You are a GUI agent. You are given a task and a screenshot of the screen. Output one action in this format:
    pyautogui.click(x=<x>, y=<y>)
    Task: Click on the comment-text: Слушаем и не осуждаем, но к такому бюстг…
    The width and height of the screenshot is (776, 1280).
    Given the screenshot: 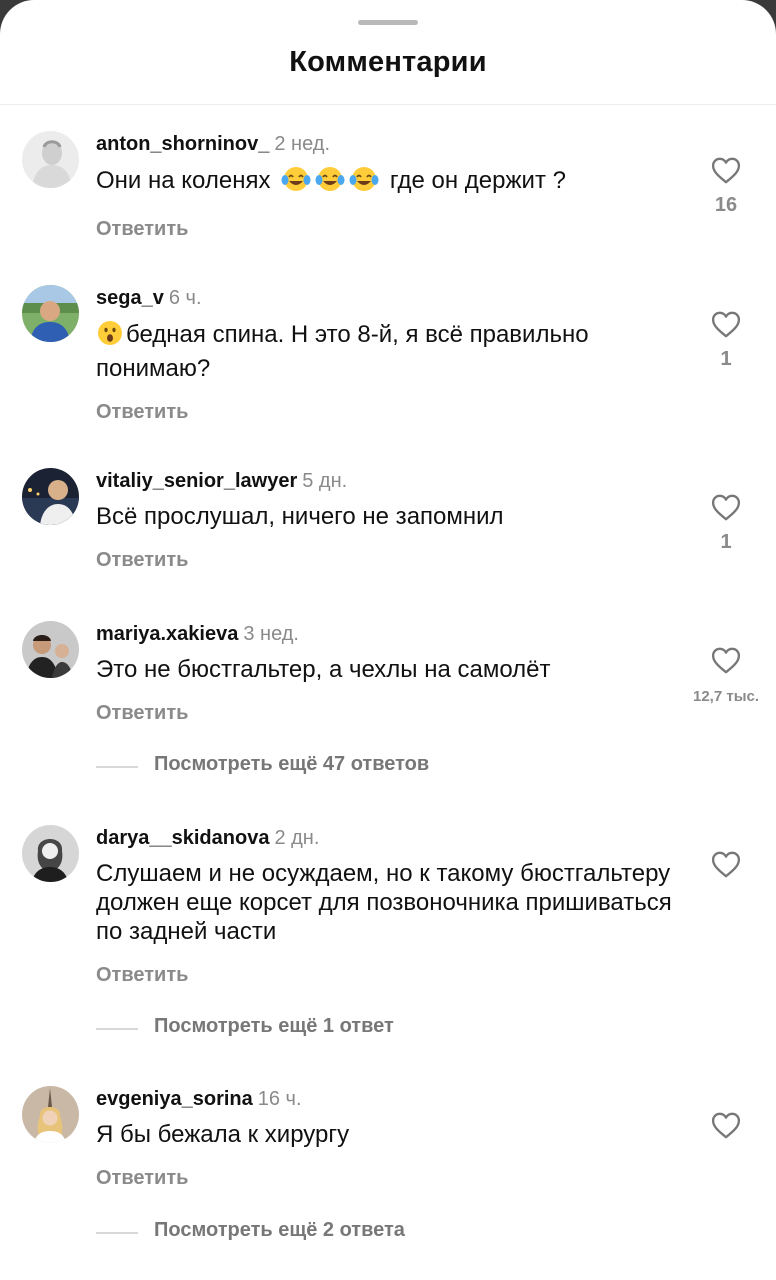 What is the action you would take?
    pyautogui.click(x=384, y=902)
    